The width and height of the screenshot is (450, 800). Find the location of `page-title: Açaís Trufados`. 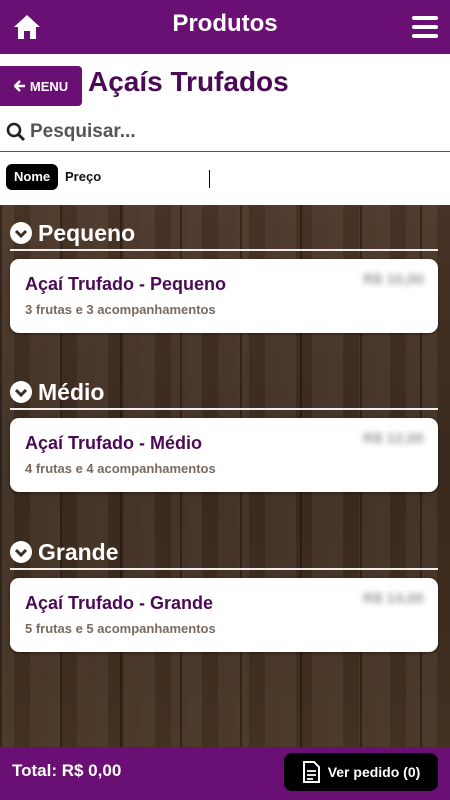

page-title: Açaís Trufados is located at coordinates (188, 81).